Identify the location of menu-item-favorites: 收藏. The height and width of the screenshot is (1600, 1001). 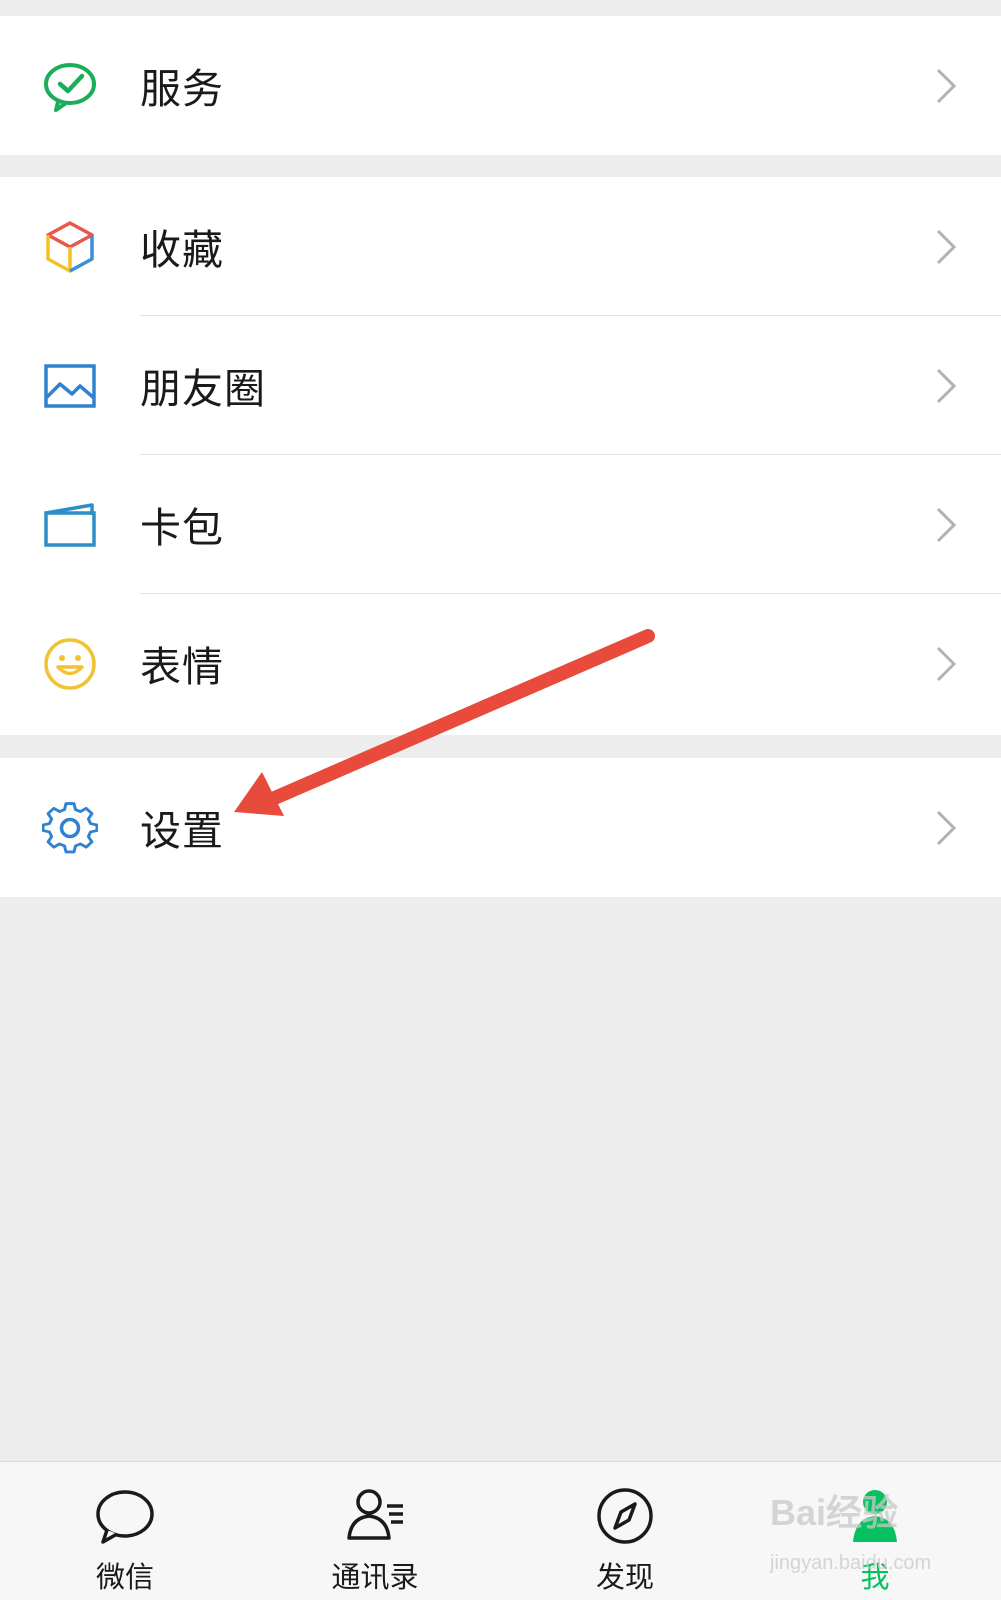
(500, 246).